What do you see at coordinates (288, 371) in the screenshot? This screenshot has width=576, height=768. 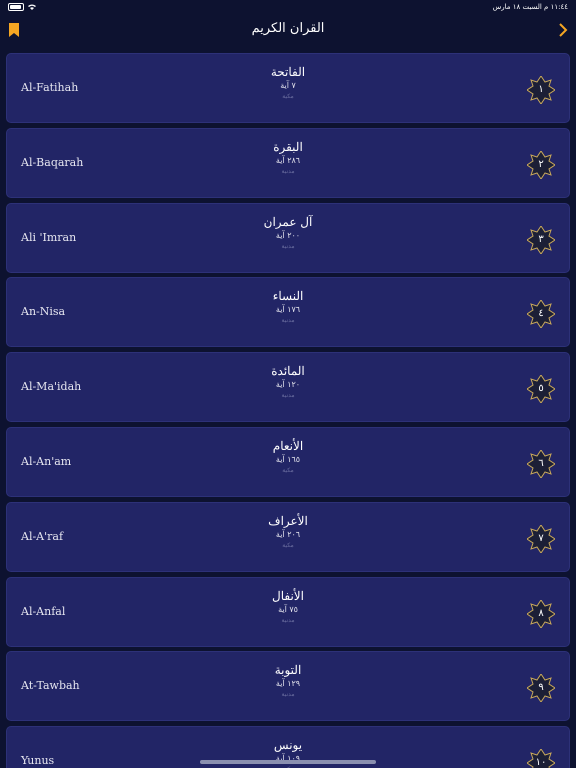 I see `surah-arabic-name: المائدة` at bounding box center [288, 371].